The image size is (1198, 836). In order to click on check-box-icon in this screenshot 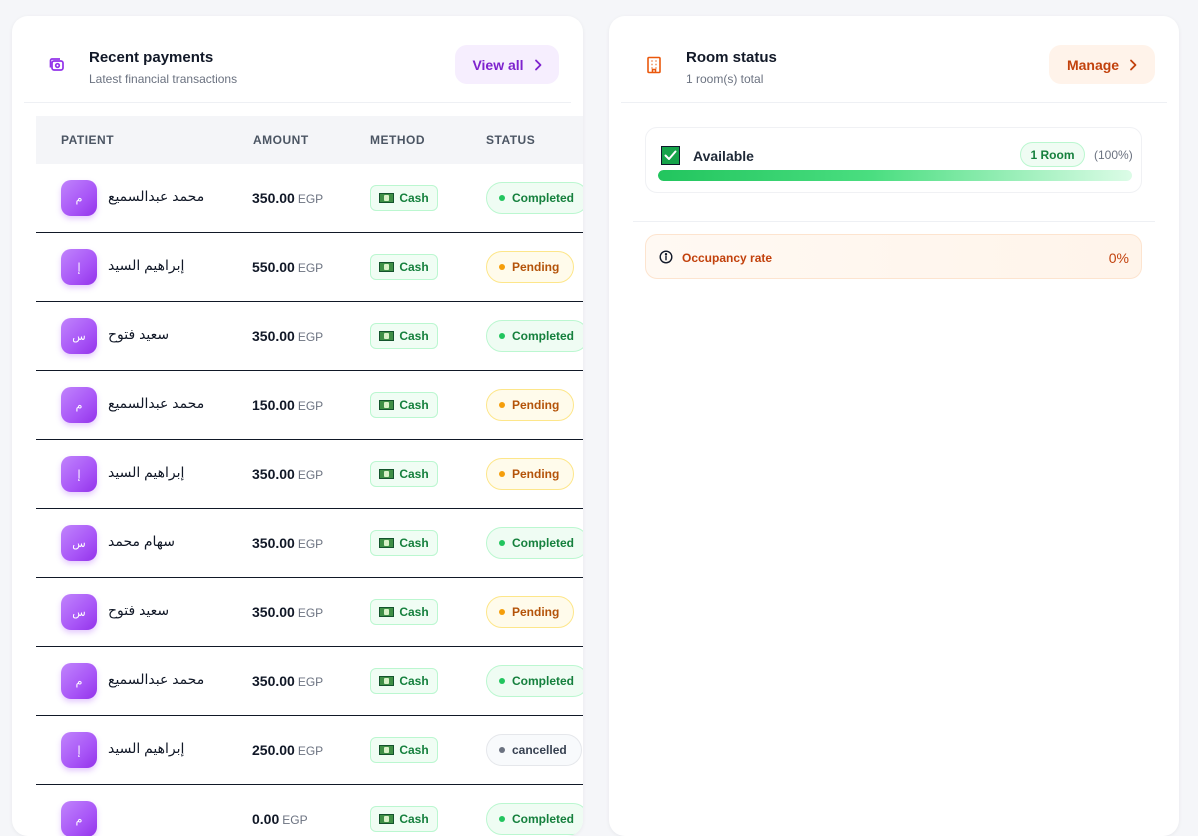, I will do `click(670, 155)`.